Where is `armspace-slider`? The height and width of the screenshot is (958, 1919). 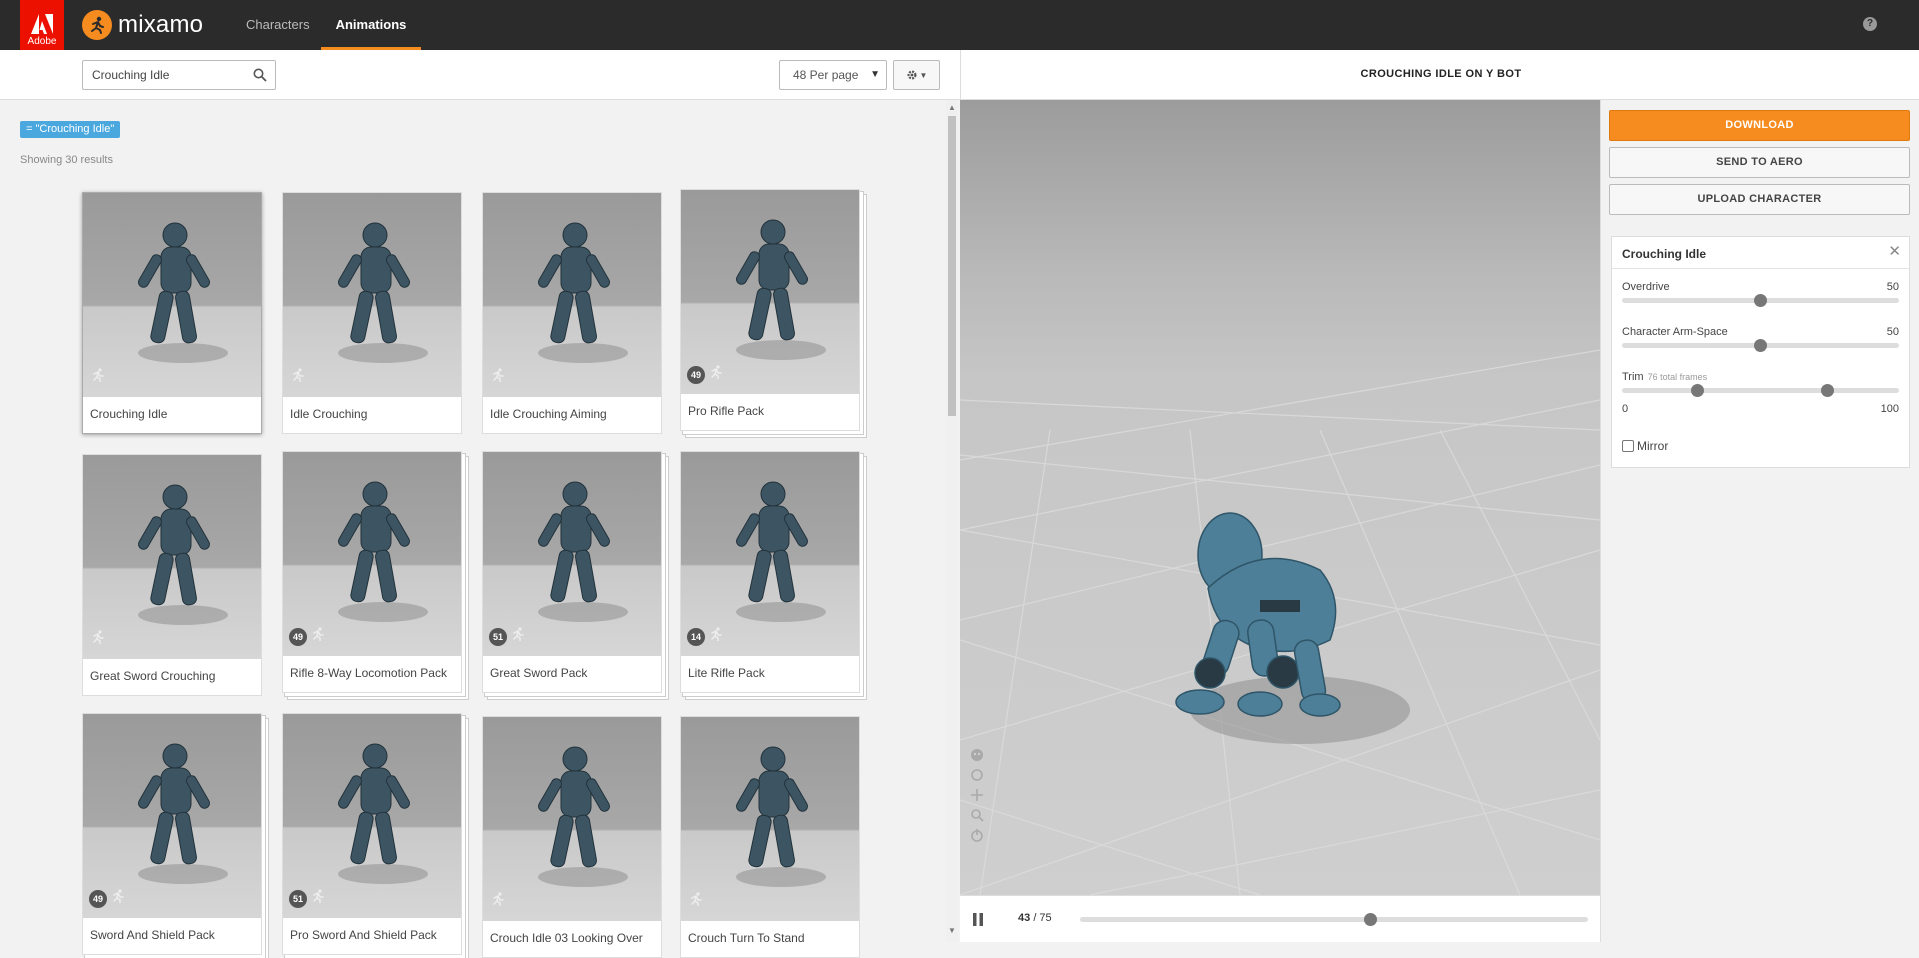 armspace-slider is located at coordinates (1760, 345).